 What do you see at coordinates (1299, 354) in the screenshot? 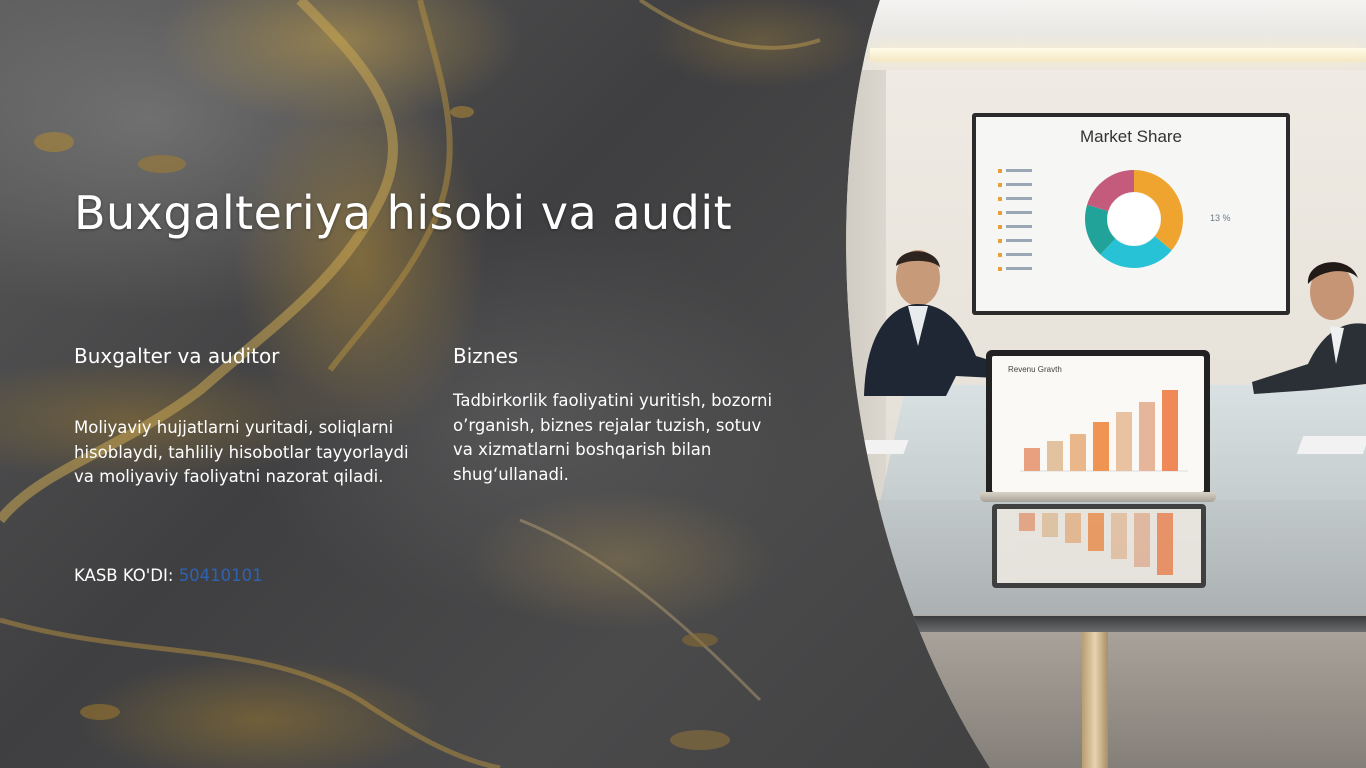
I see `person-right` at bounding box center [1299, 354].